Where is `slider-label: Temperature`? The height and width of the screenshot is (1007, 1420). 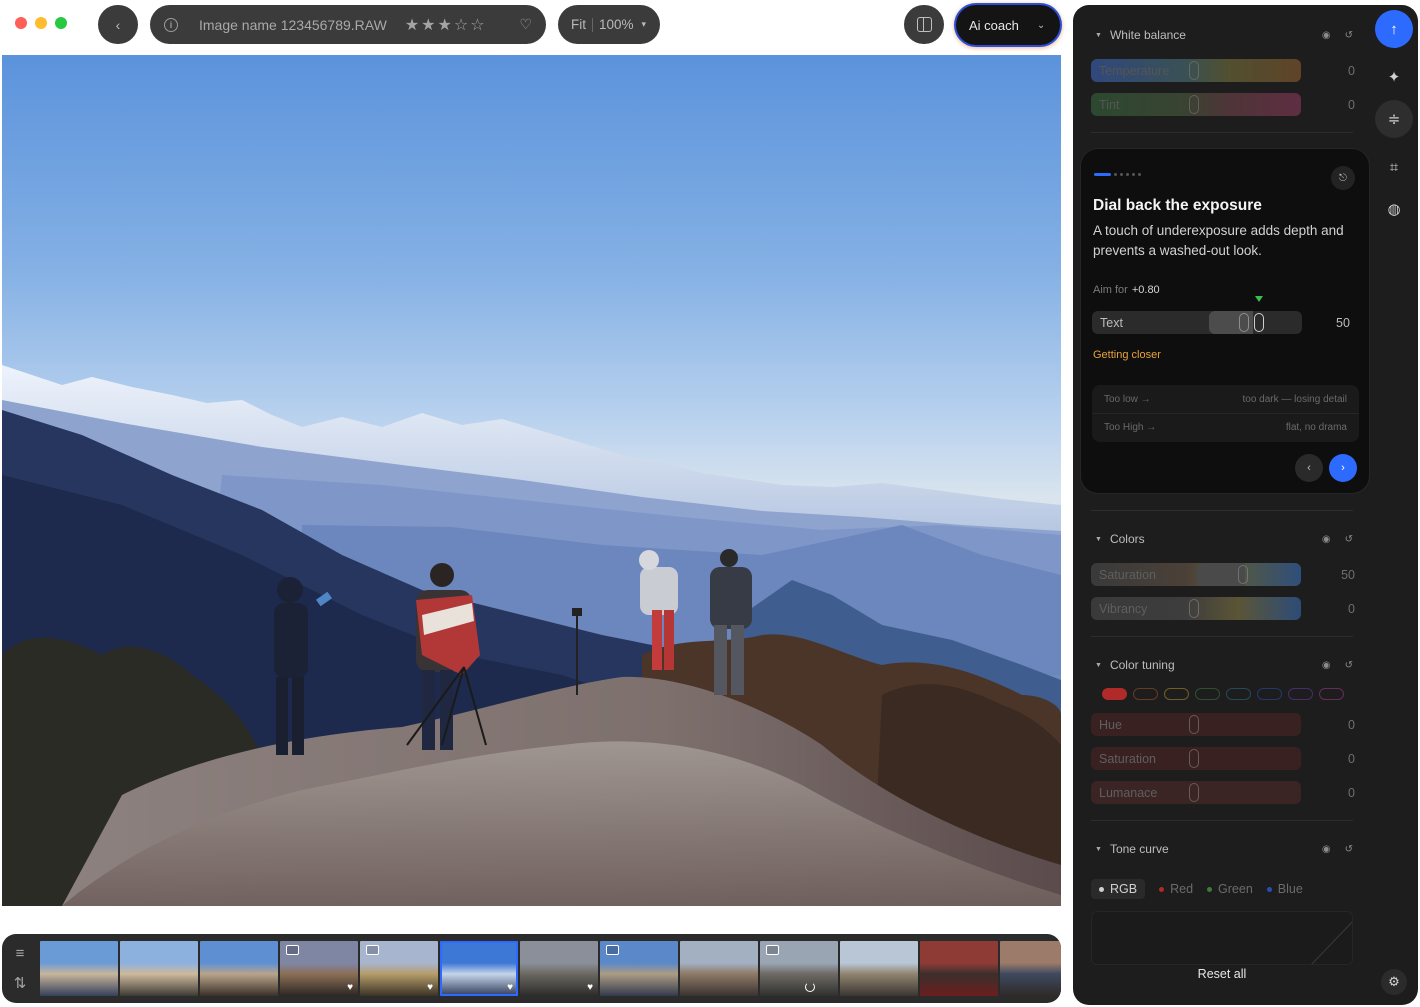 slider-label: Temperature is located at coordinates (1134, 71).